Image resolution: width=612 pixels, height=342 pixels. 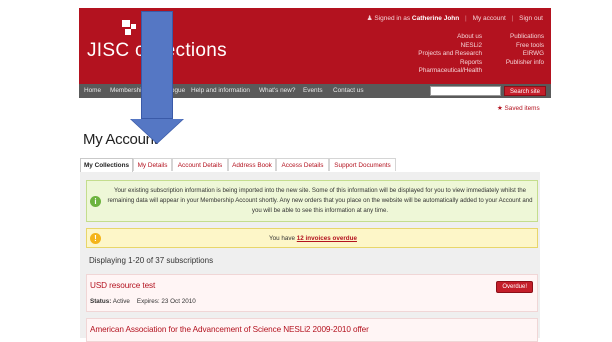 I want to click on nav-membership: Membership, so click(x=127, y=90).